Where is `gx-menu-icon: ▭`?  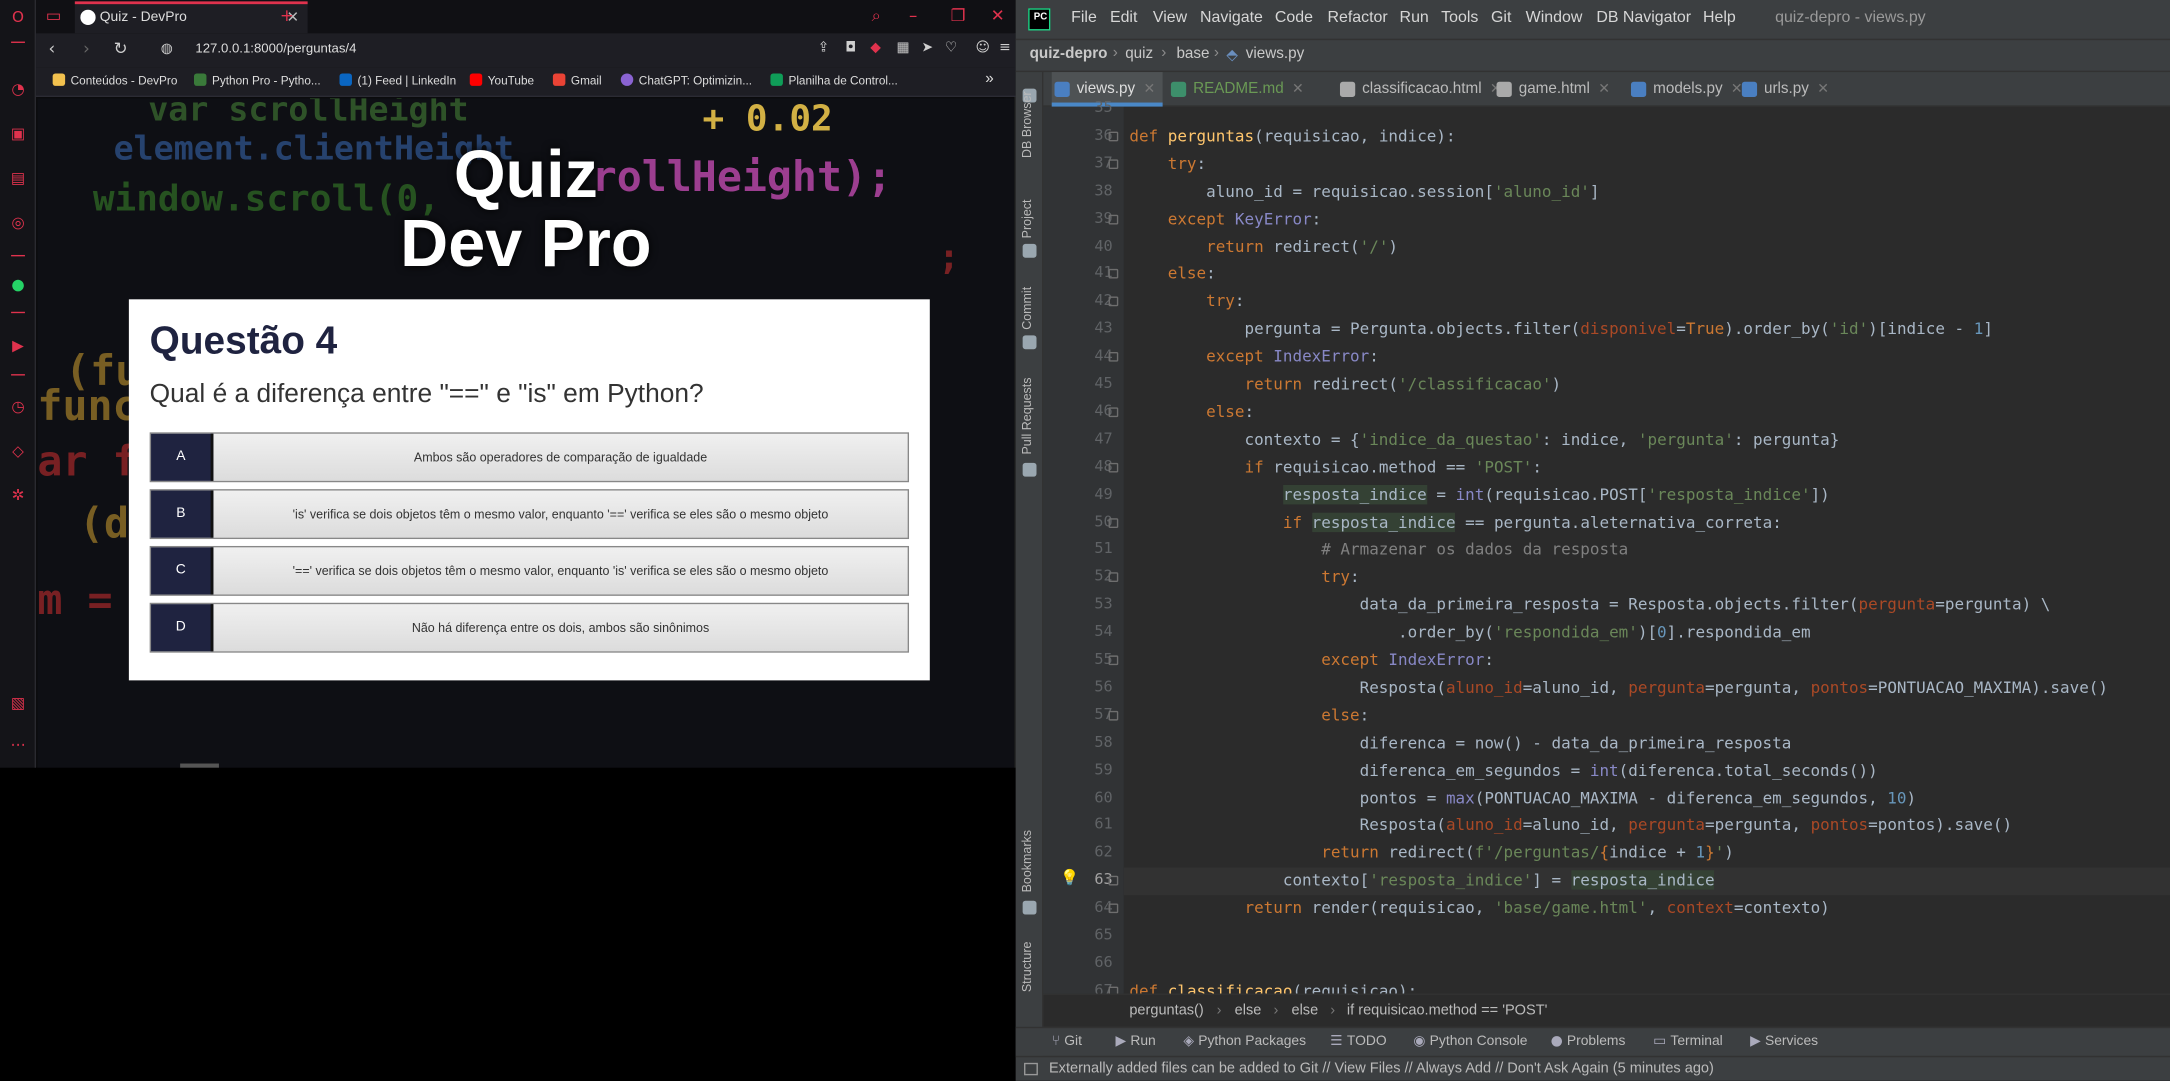
gx-menu-icon: ▭ is located at coordinates (54, 15).